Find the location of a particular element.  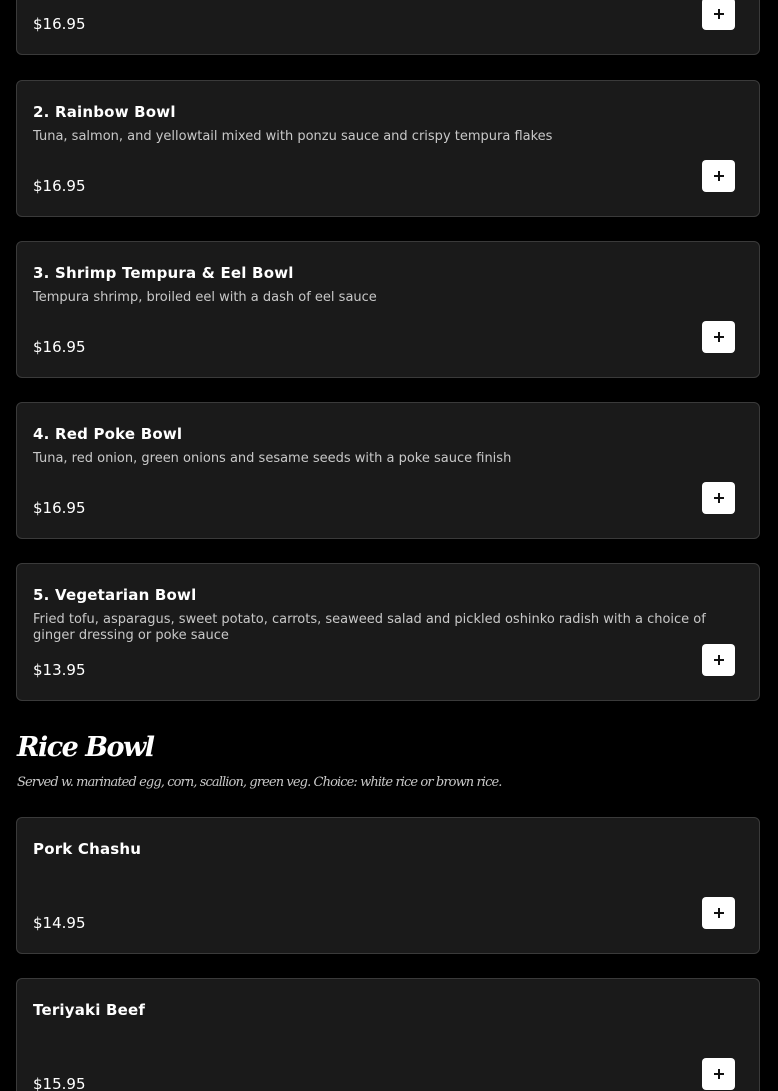

item-name: 4. Red Poke Bowl is located at coordinates (108, 434).